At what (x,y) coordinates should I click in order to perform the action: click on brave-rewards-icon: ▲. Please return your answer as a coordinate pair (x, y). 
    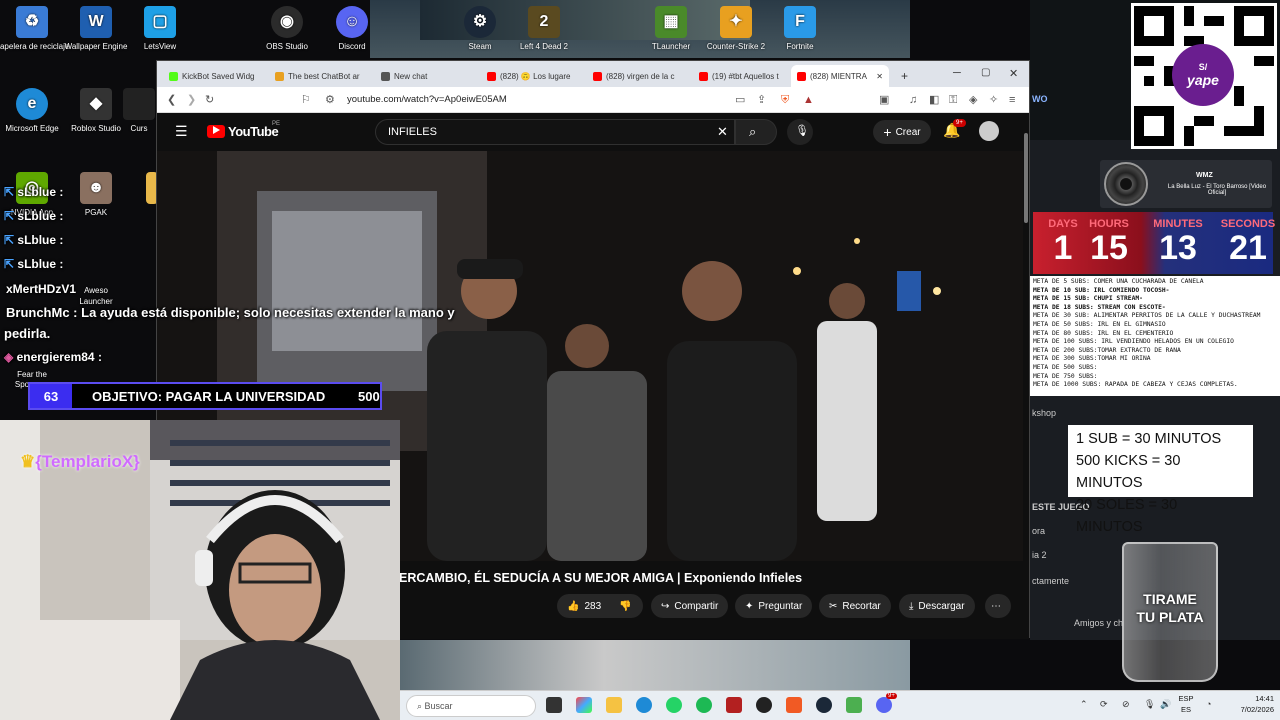
    Looking at the image, I should click on (808, 100).